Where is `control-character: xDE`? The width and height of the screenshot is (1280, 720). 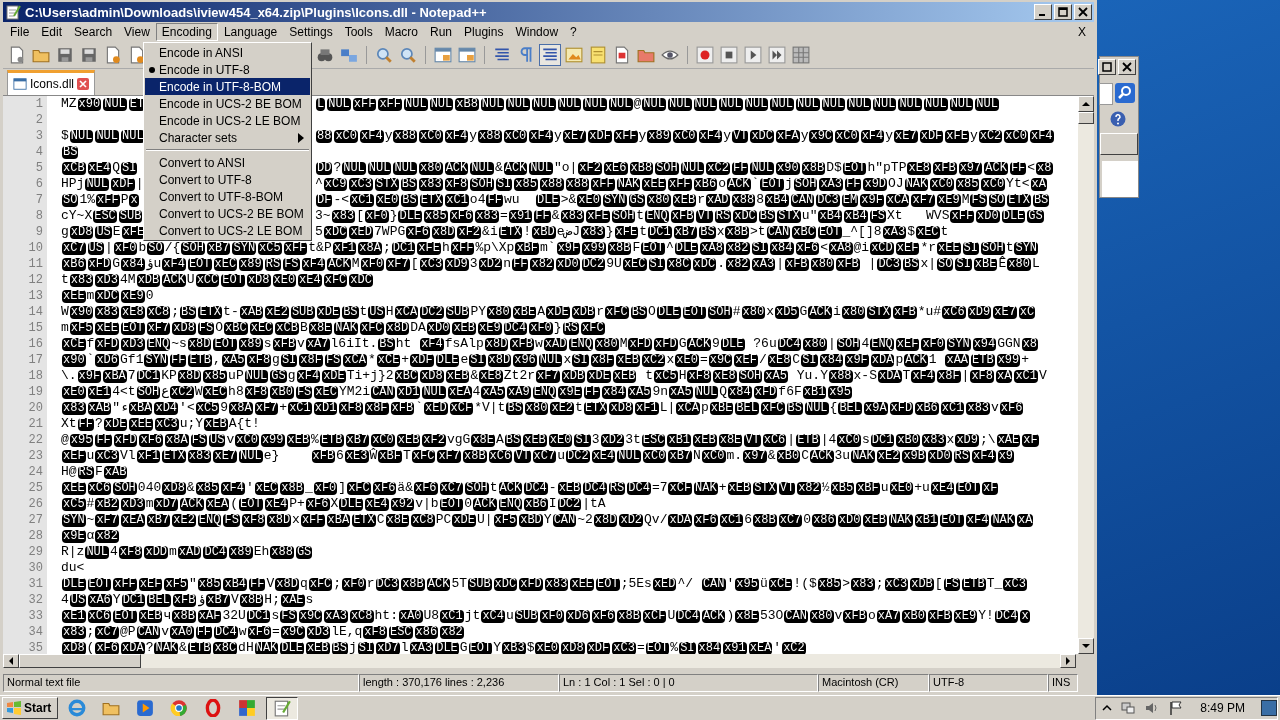 control-character: xDE is located at coordinates (558, 312).